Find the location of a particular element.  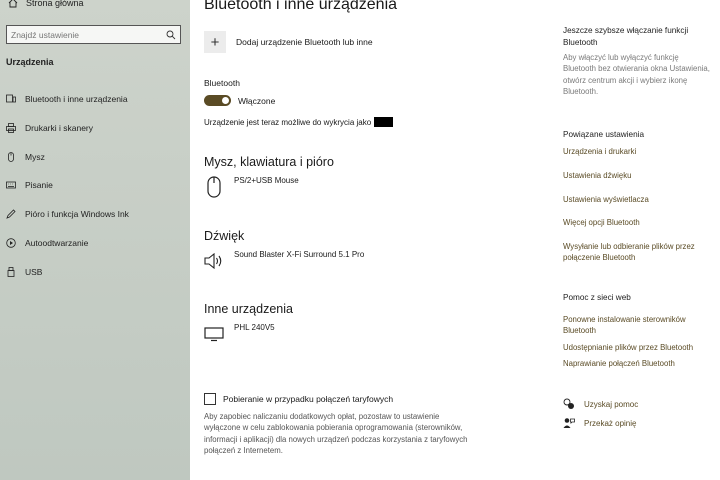

sidebar-item-printers: Drukarki i skanery is located at coordinates (49, 128).